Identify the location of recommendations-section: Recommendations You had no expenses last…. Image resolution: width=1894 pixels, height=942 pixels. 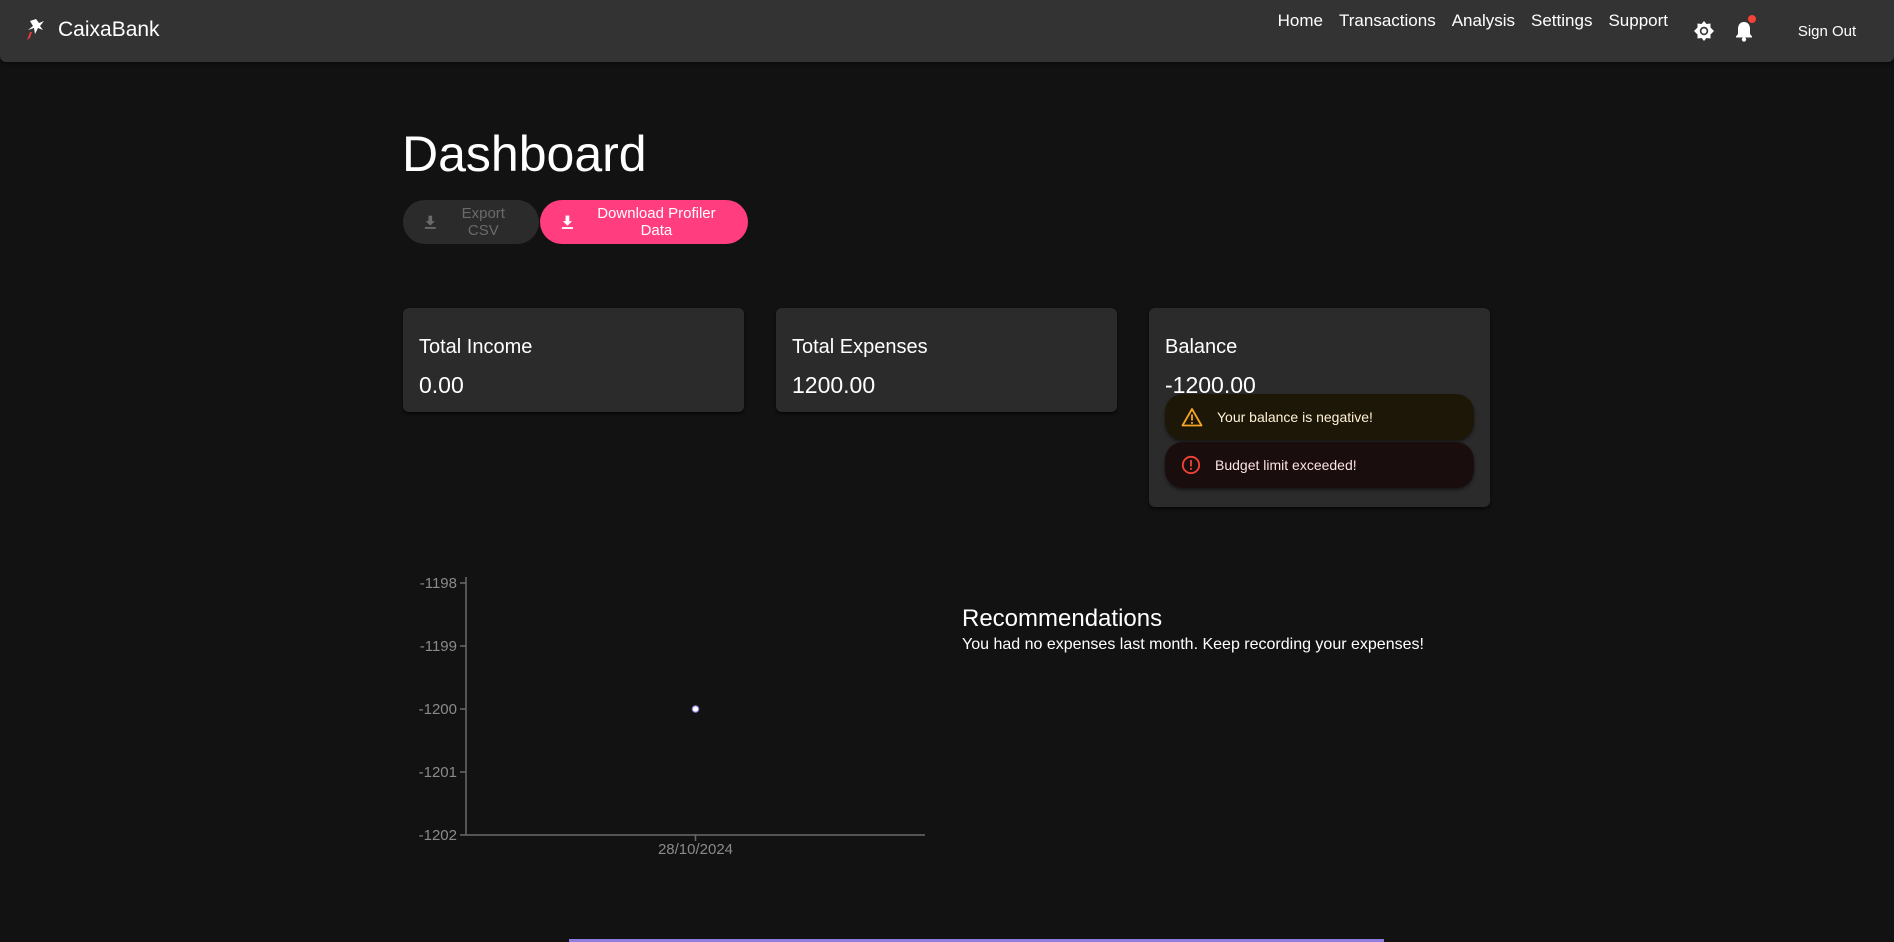
(1193, 629).